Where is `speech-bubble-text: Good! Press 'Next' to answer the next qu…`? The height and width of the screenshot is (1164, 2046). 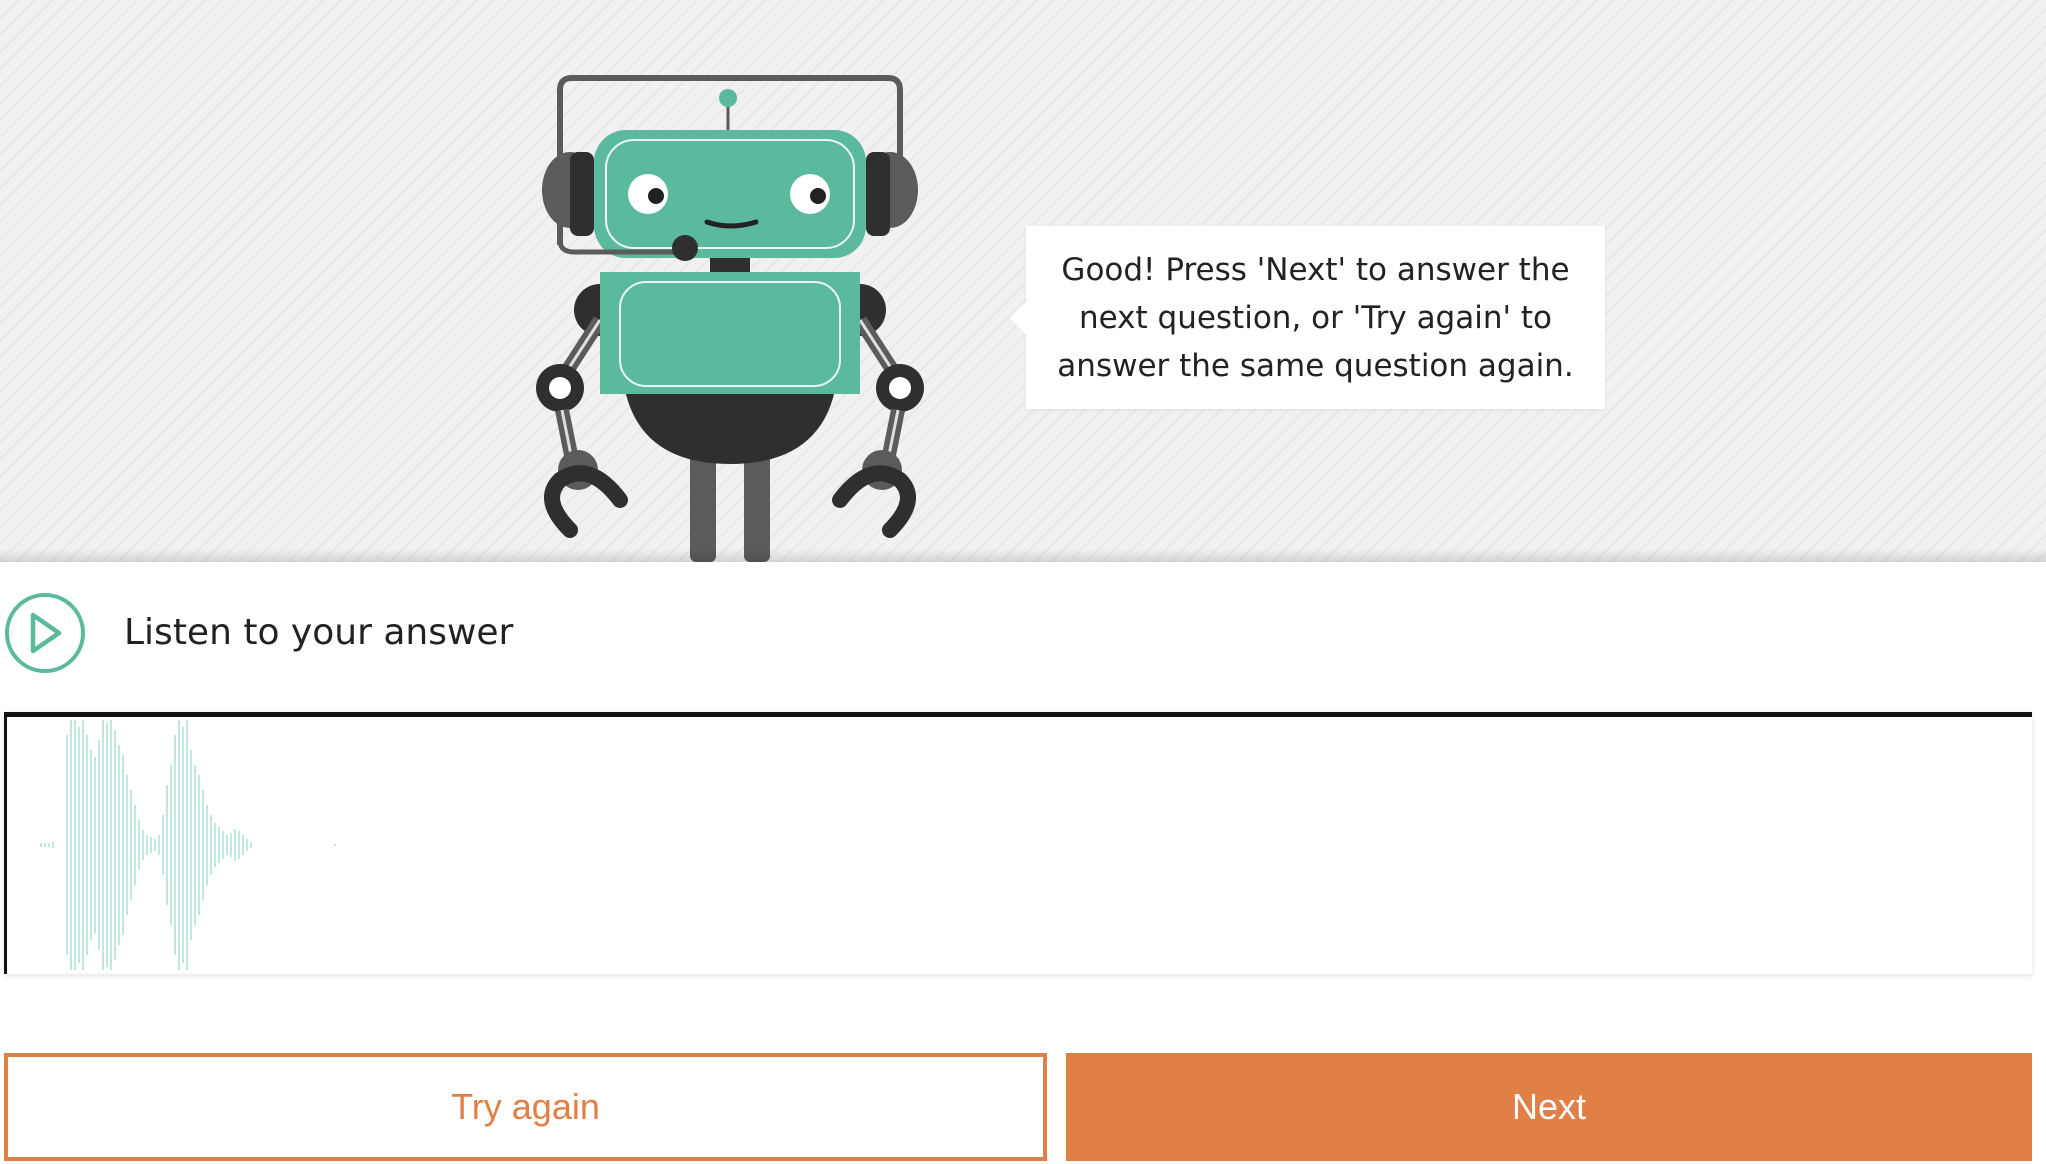 speech-bubble-text: Good! Press 'Next' to answer the next qu… is located at coordinates (1315, 317).